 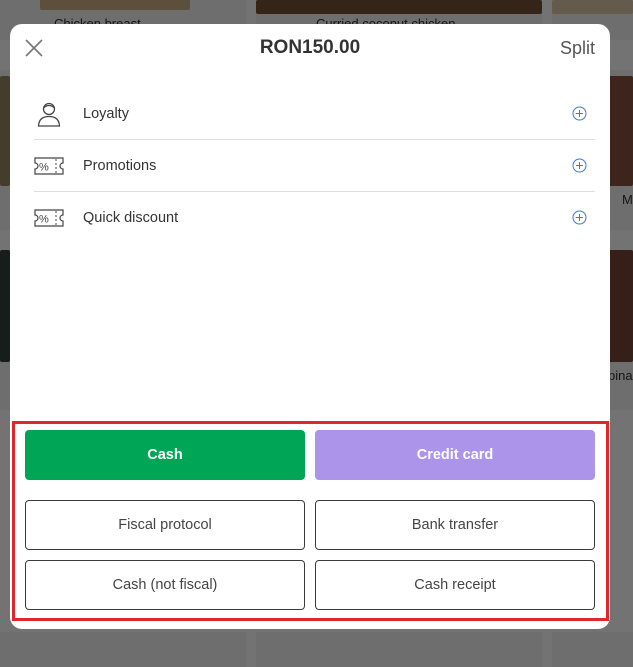 I want to click on option-loyalty: Loyalty, so click(x=314, y=114).